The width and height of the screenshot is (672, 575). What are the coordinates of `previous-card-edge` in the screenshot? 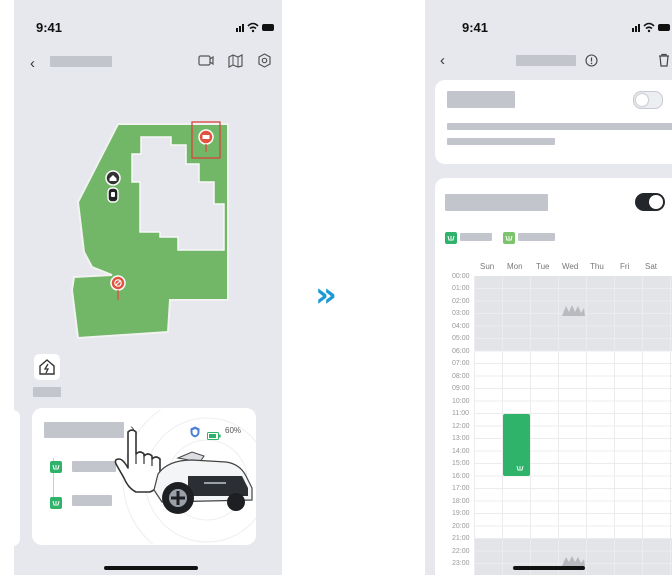 It's located at (17, 478).